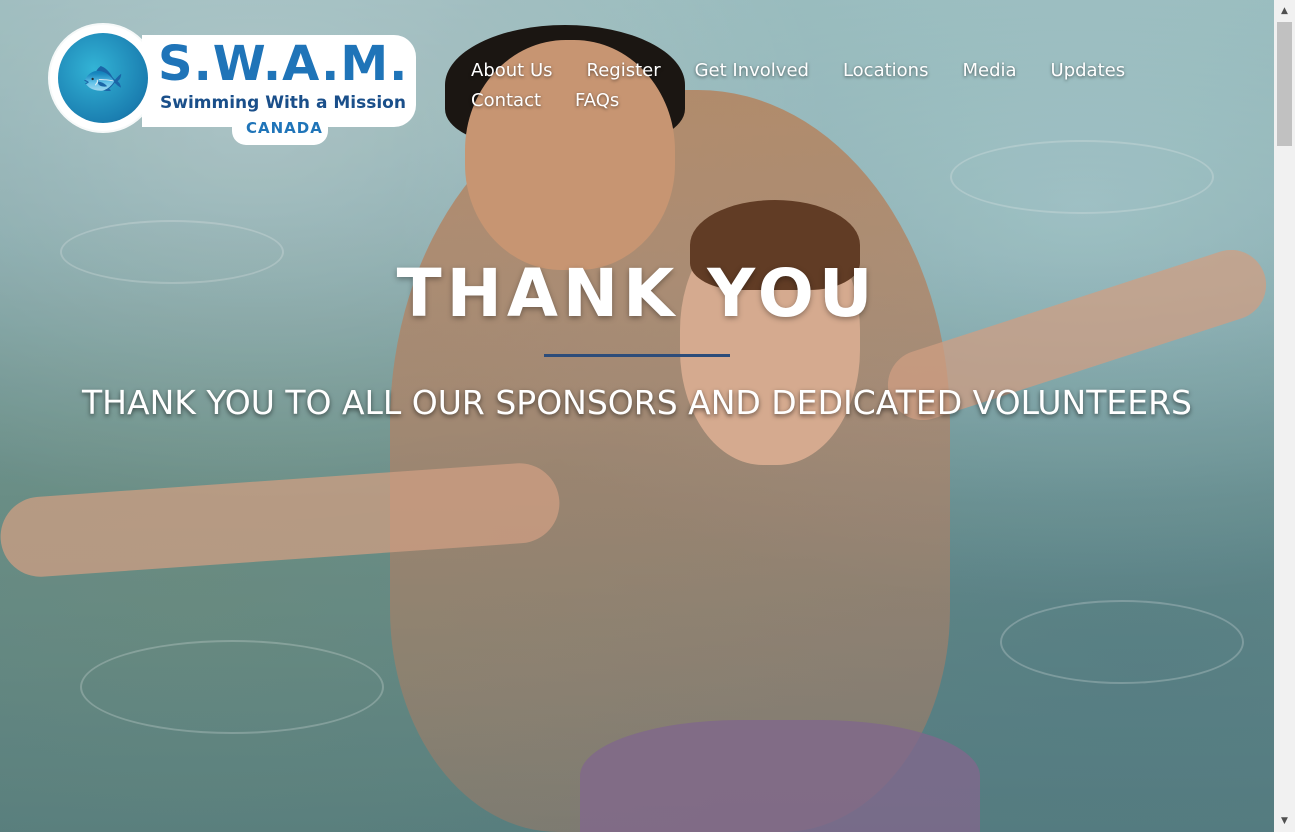 The image size is (1295, 832). Describe the element at coordinates (1088, 70) in the screenshot. I see `nav-link-updates: Updates` at that location.